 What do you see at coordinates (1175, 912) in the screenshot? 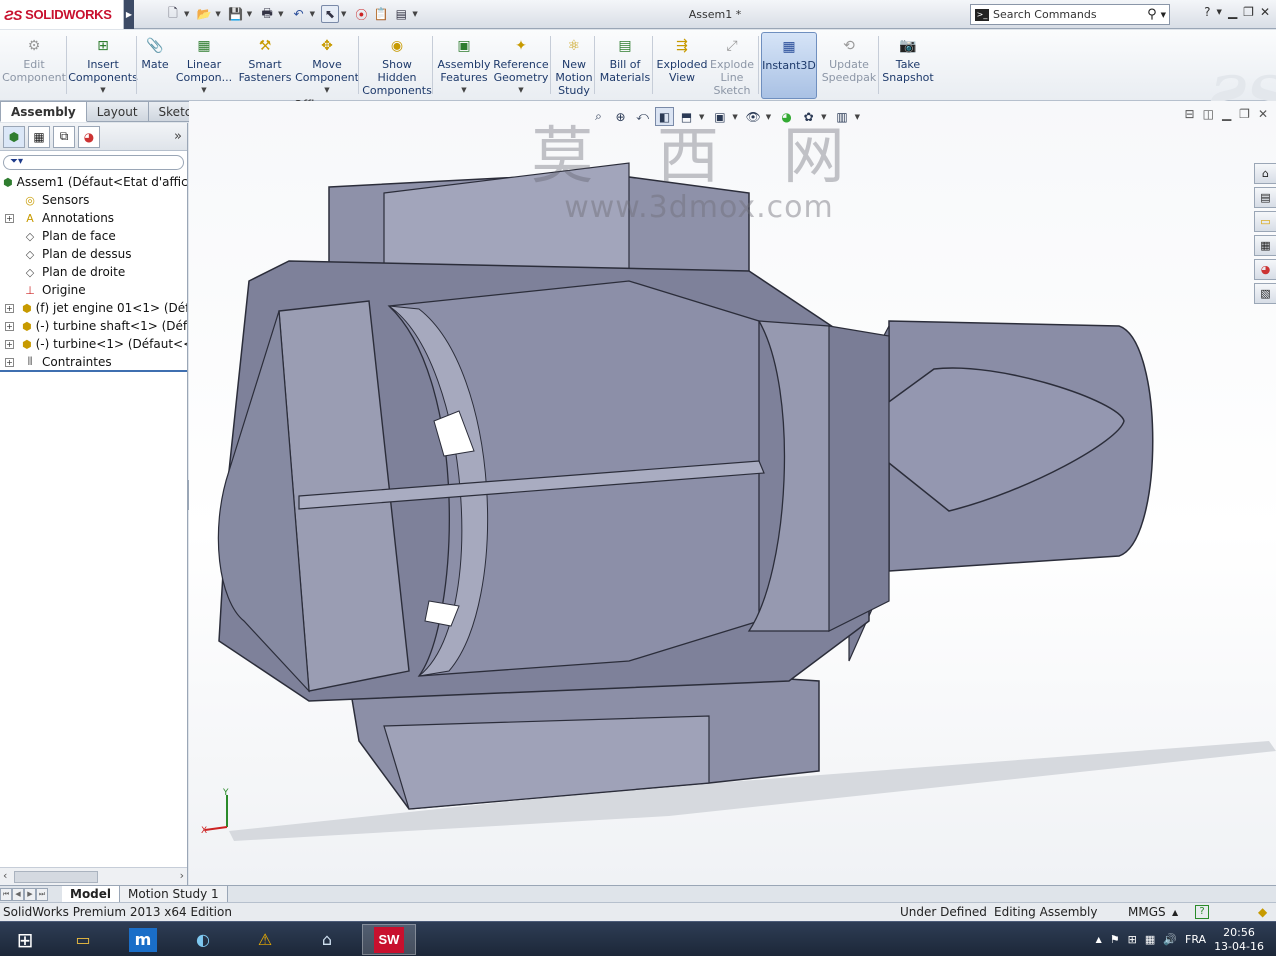
I see `units-up-arrow-icon: ▲` at bounding box center [1175, 912].